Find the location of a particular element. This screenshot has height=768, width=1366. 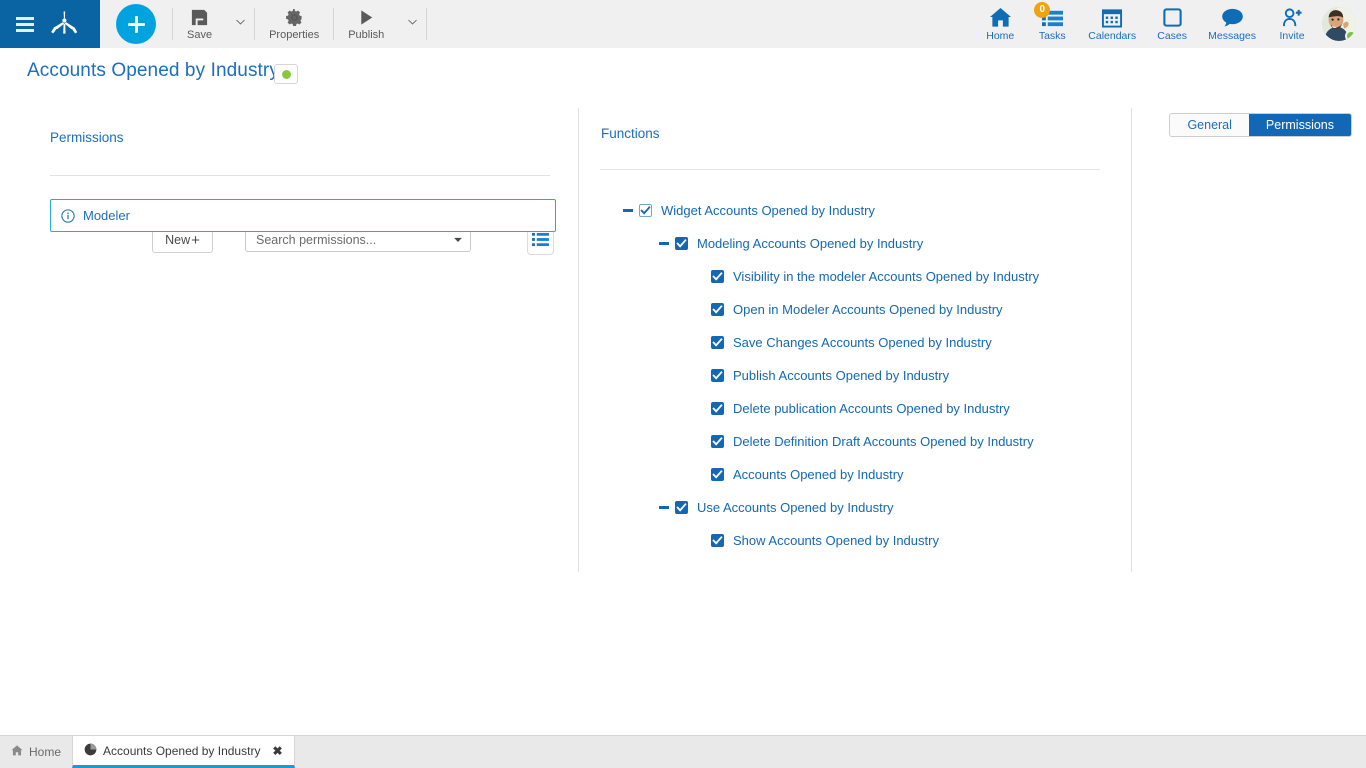

properties-button-label: Properties is located at coordinates (294, 35).